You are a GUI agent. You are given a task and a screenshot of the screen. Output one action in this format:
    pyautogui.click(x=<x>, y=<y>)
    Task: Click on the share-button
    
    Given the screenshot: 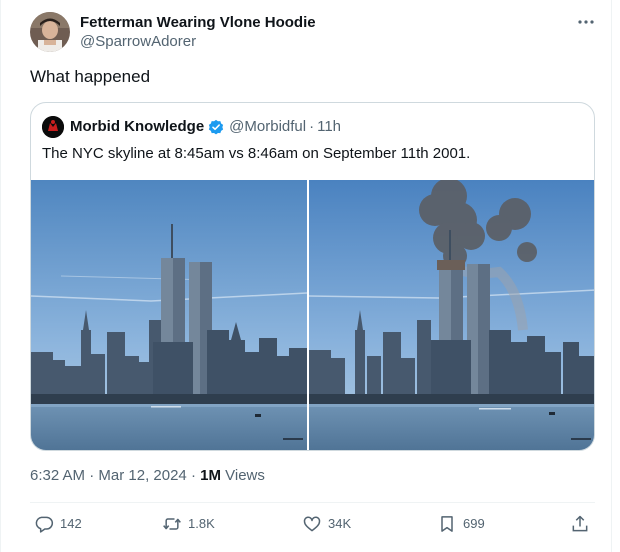 What is the action you would take?
    pyautogui.click(x=580, y=524)
    